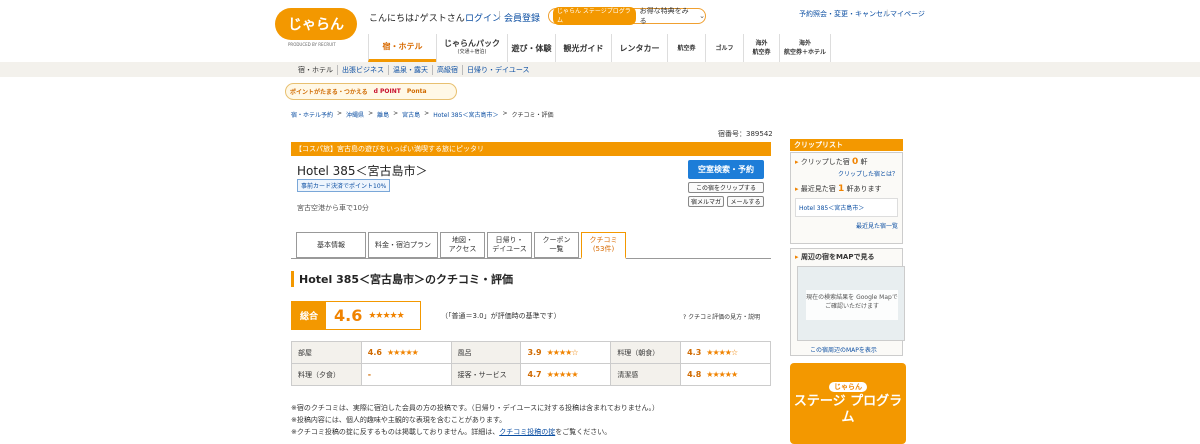 The width and height of the screenshot is (1200, 444). What do you see at coordinates (417, 19) in the screenshot?
I see `greeting-text: こんにちは♪ゲストさん` at bounding box center [417, 19].